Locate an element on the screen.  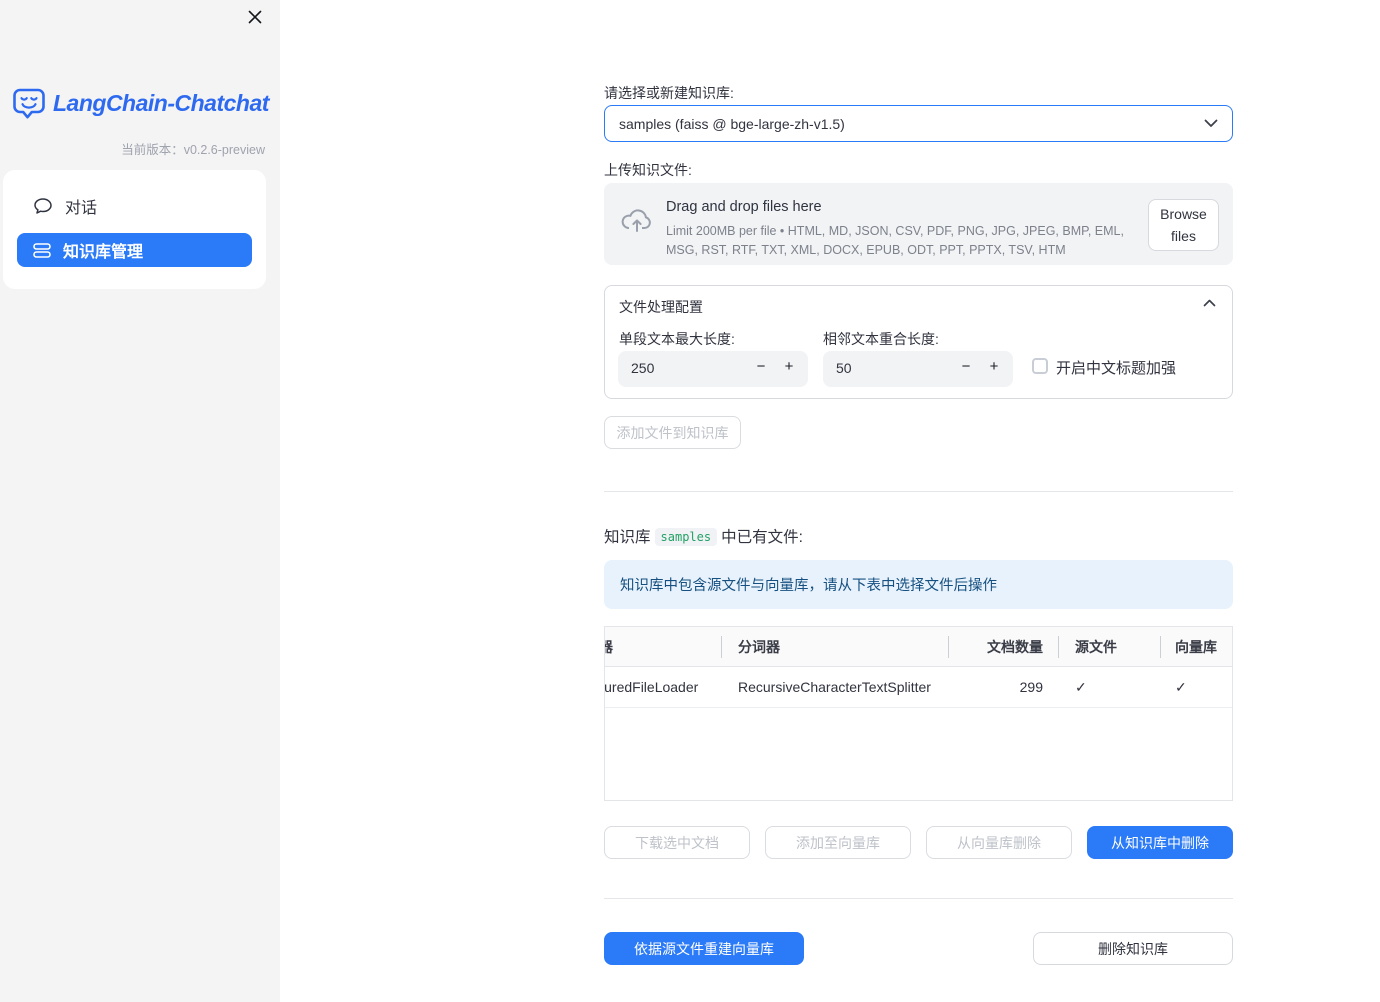
nav-item-dialogue: 对话 is located at coordinates (134, 206).